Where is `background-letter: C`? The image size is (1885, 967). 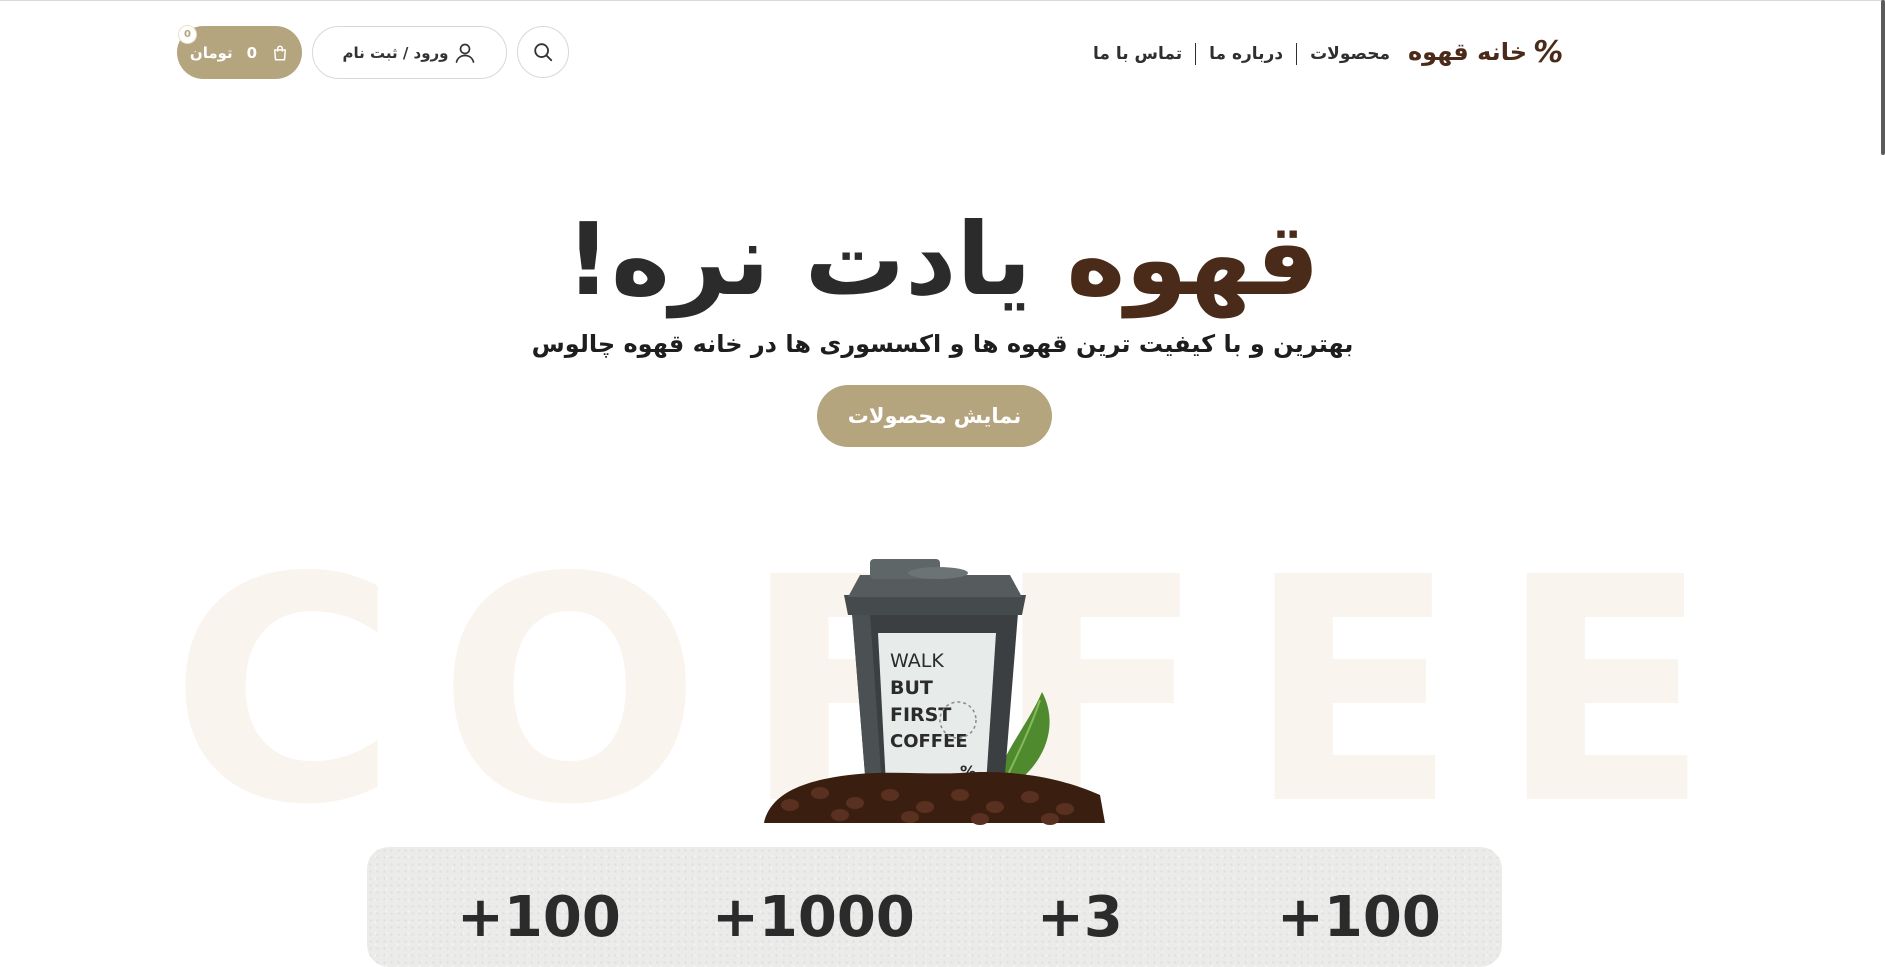
background-letter: C is located at coordinates (284, 692).